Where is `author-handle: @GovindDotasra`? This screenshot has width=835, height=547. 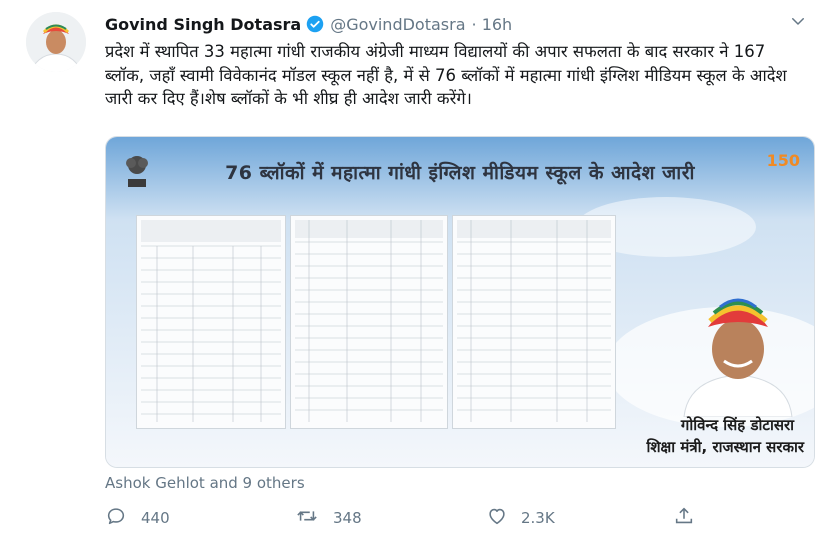
author-handle: @GovindDotasra is located at coordinates (397, 24).